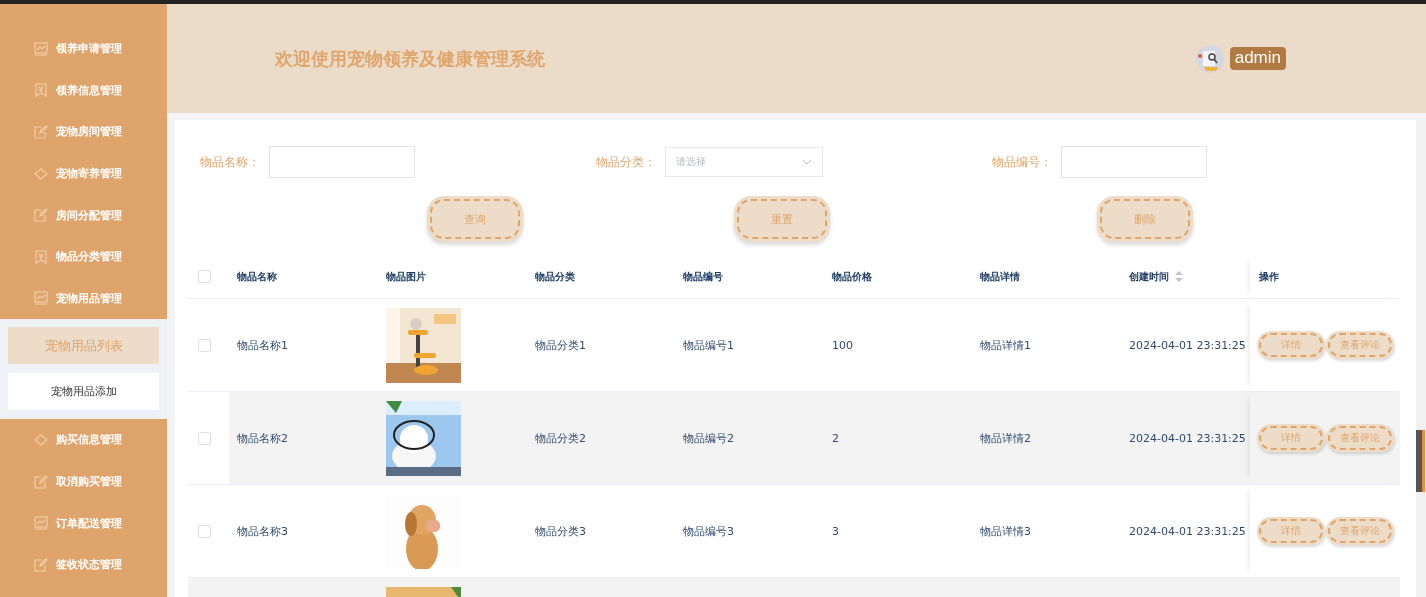 This screenshot has width=1426, height=597. I want to click on field-label: 物品编号：, so click(1022, 162).